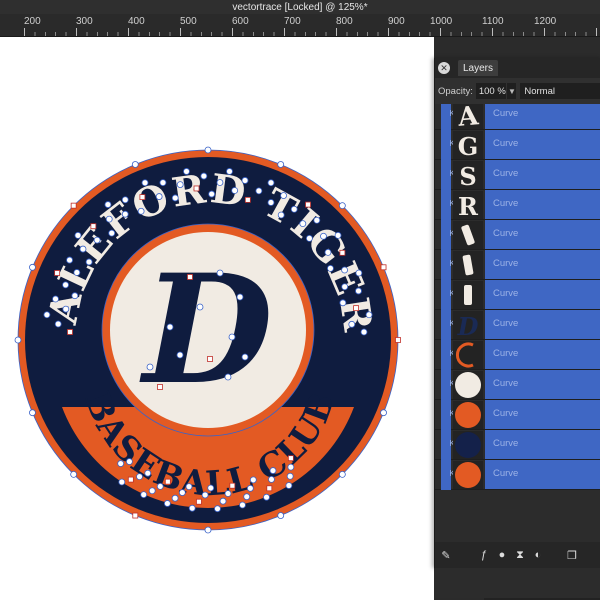 The image size is (600, 600). I want to click on edit-icon: ✎, so click(446, 555).